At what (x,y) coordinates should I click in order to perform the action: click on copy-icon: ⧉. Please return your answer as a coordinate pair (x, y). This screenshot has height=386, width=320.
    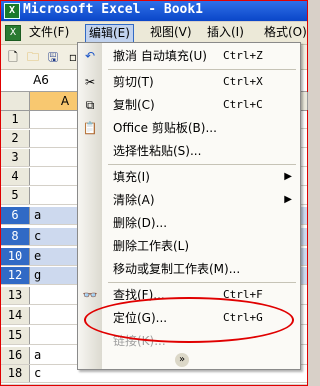
    Looking at the image, I should click on (90, 105).